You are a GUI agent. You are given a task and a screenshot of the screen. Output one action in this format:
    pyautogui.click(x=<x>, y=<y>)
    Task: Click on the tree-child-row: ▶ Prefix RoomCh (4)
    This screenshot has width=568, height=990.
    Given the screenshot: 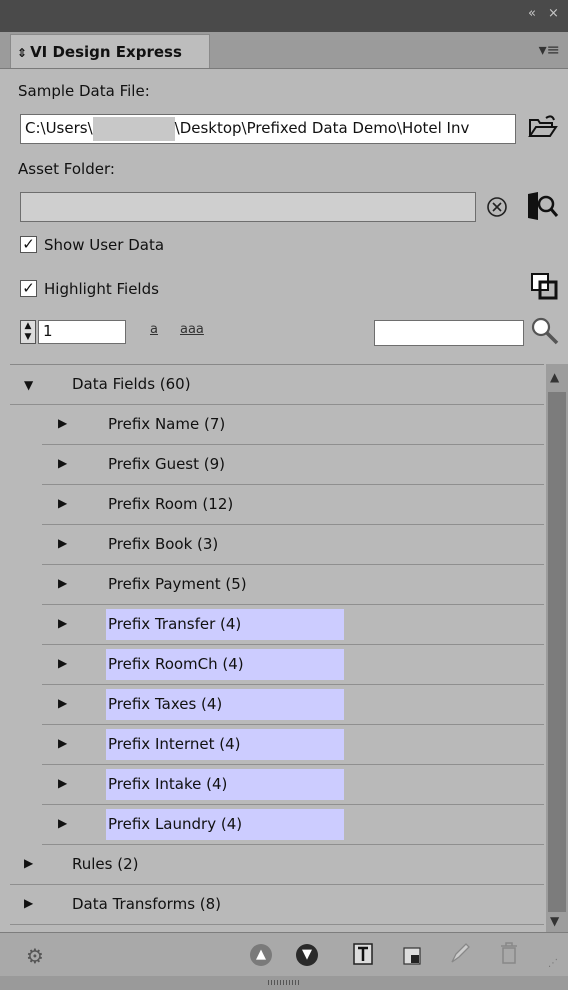 What is the action you would take?
    pyautogui.click(x=293, y=665)
    